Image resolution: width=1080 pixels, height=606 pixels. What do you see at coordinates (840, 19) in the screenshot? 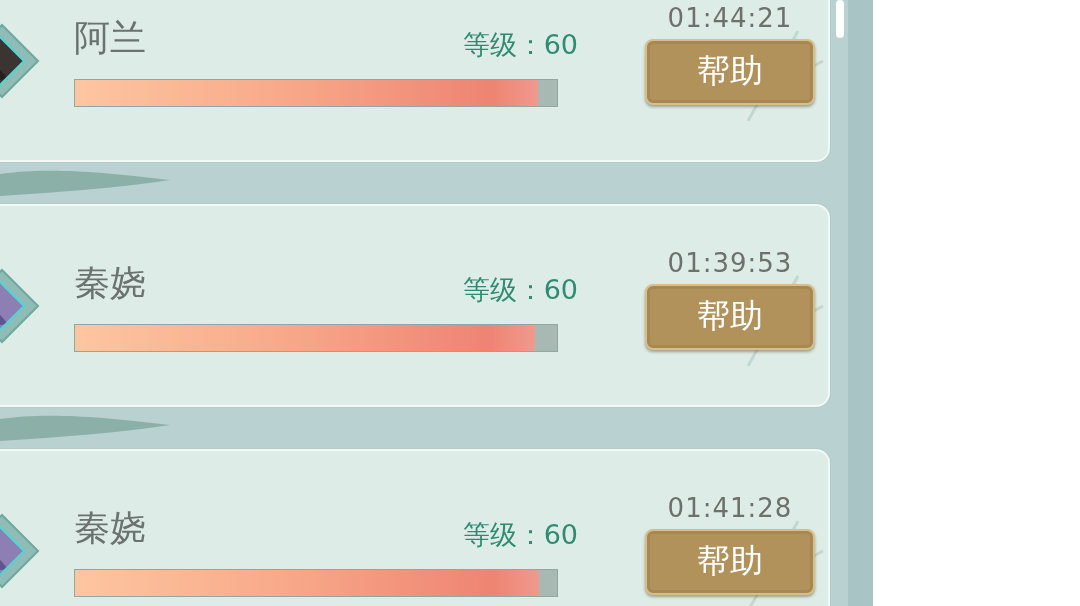
I see `scrollbar-thumb` at bounding box center [840, 19].